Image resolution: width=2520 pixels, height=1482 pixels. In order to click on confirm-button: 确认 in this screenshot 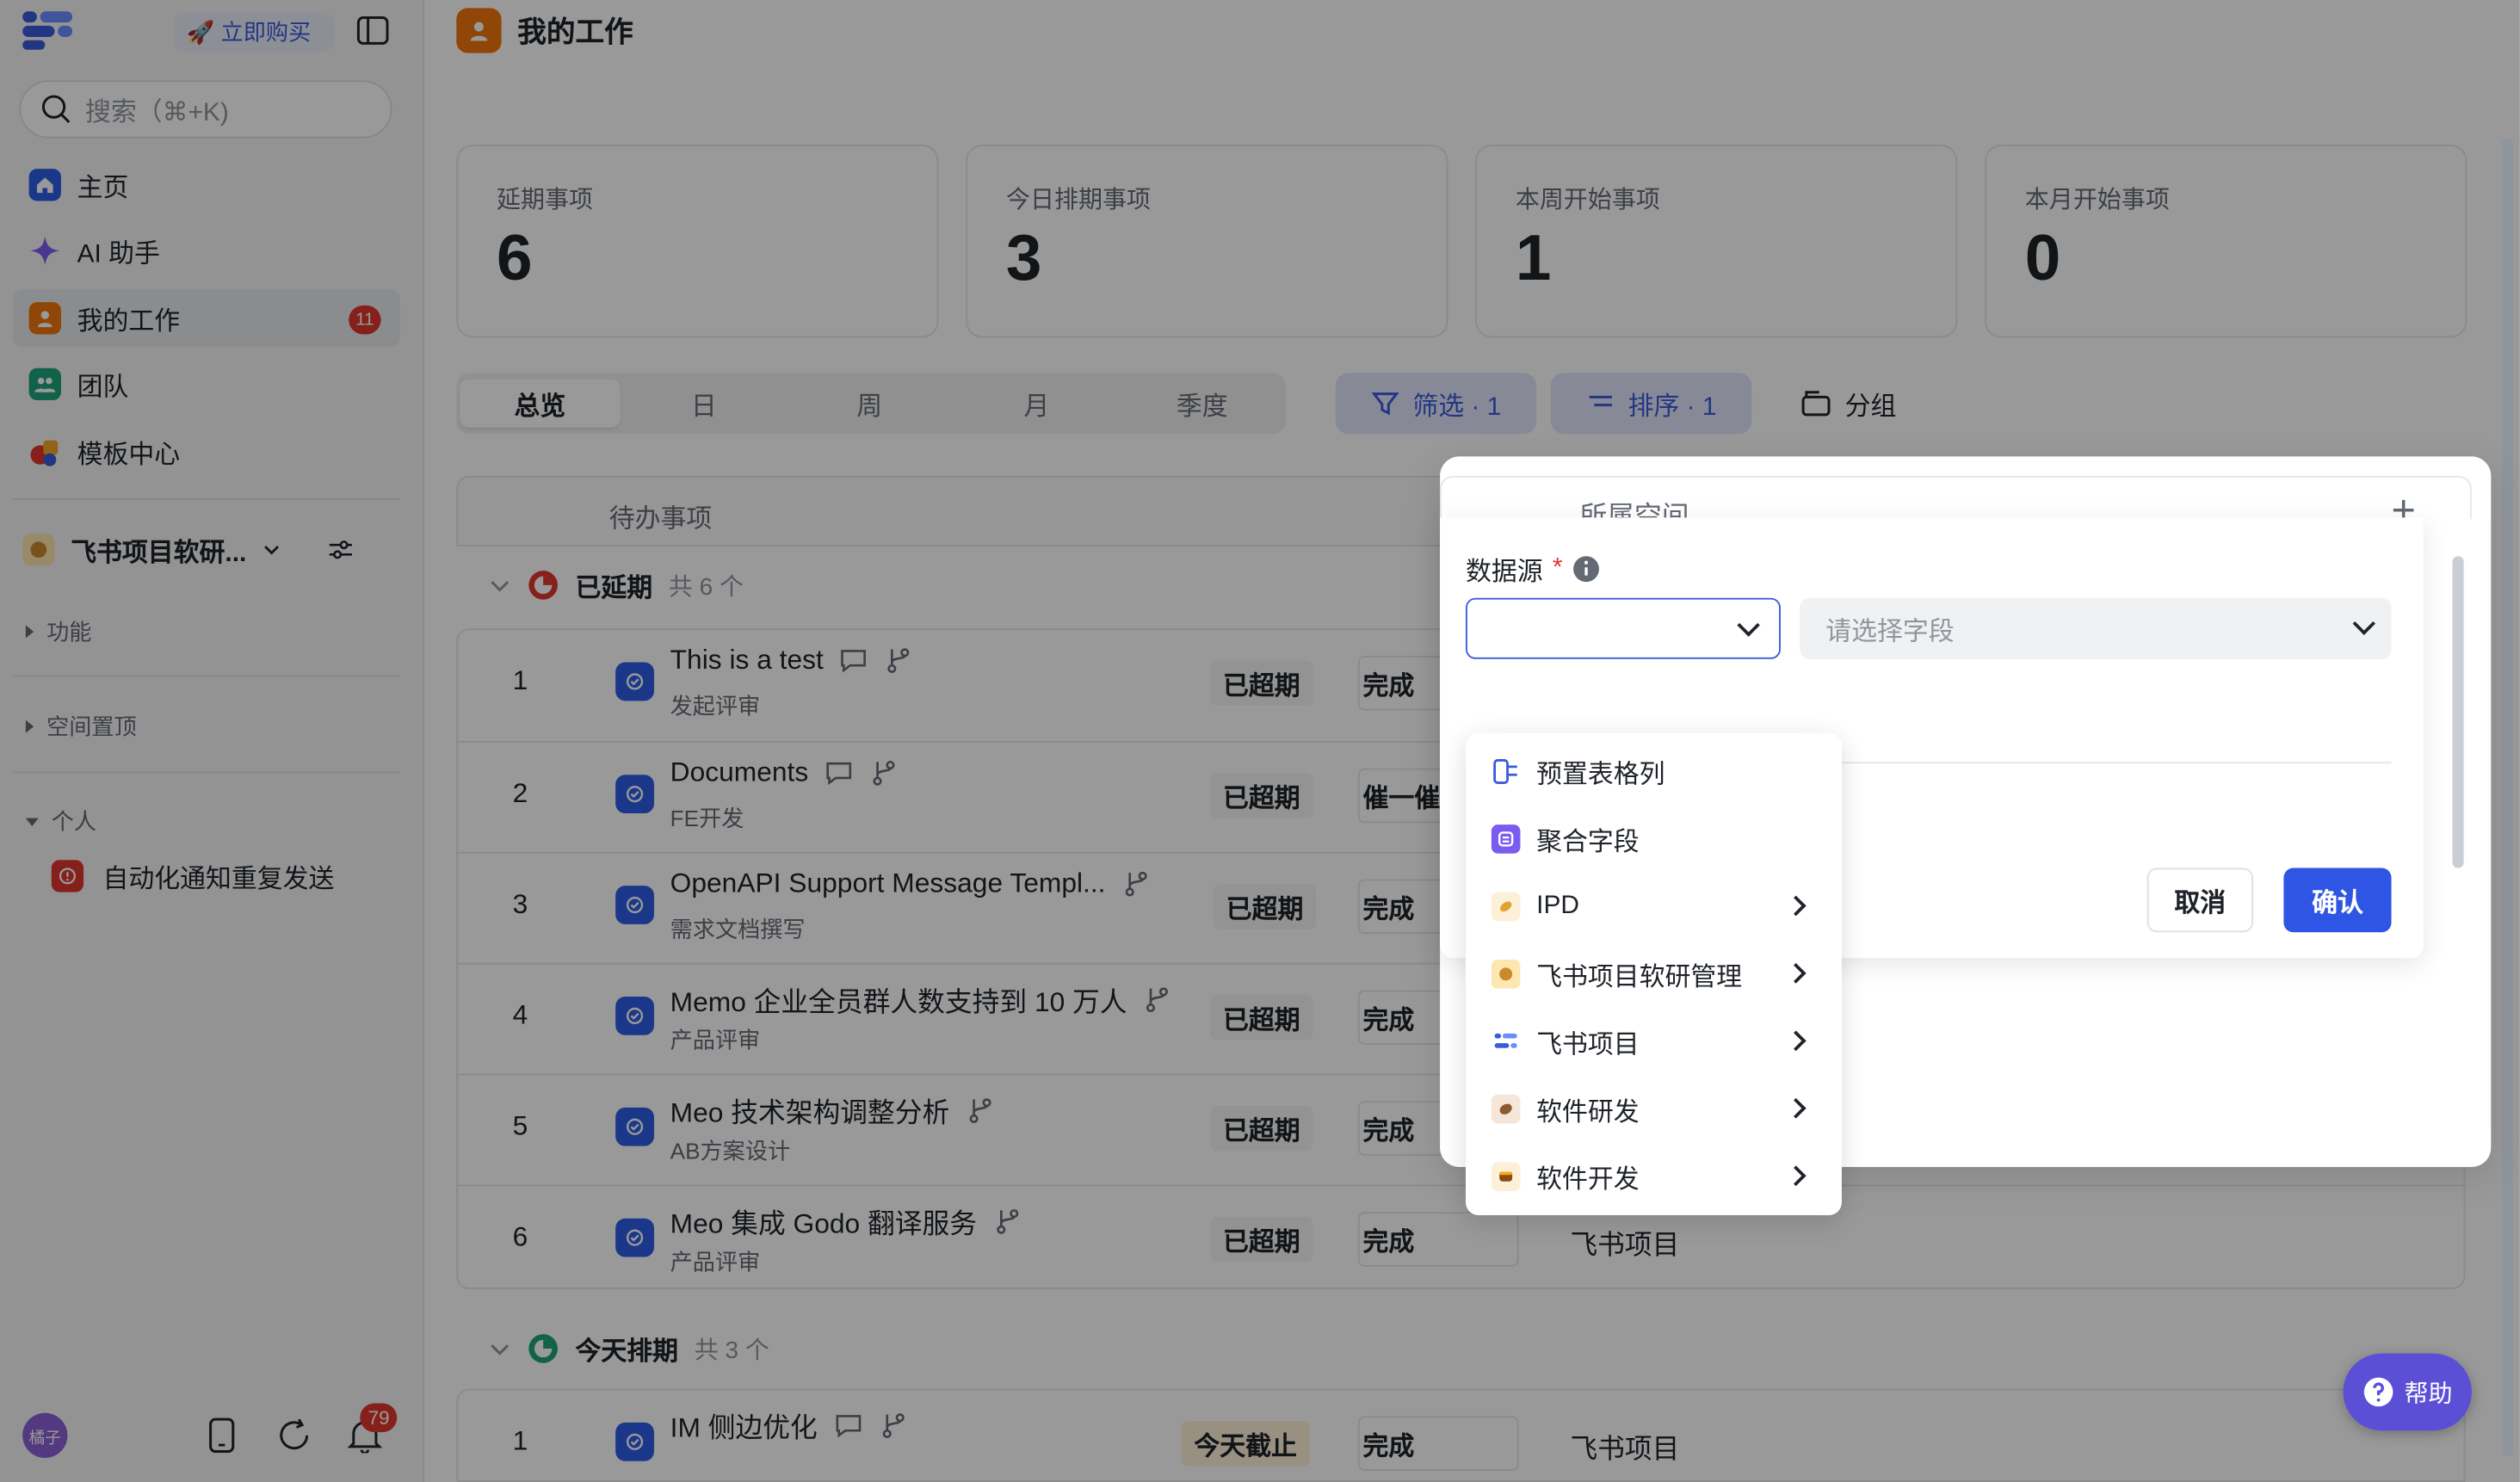, I will do `click(2337, 900)`.